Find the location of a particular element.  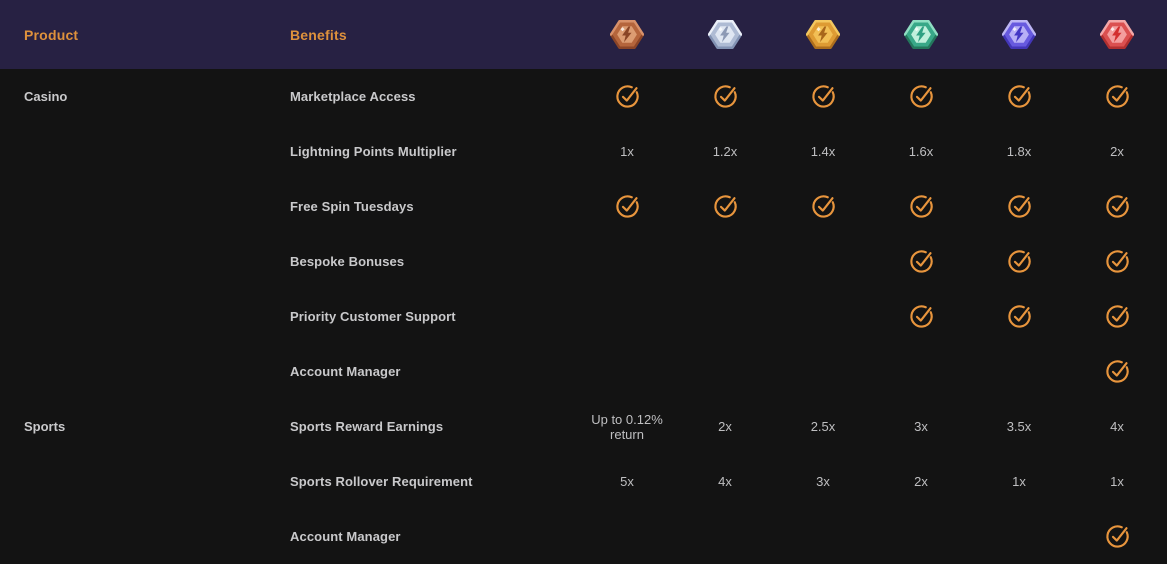

value-text: 3.5x is located at coordinates (1019, 426).